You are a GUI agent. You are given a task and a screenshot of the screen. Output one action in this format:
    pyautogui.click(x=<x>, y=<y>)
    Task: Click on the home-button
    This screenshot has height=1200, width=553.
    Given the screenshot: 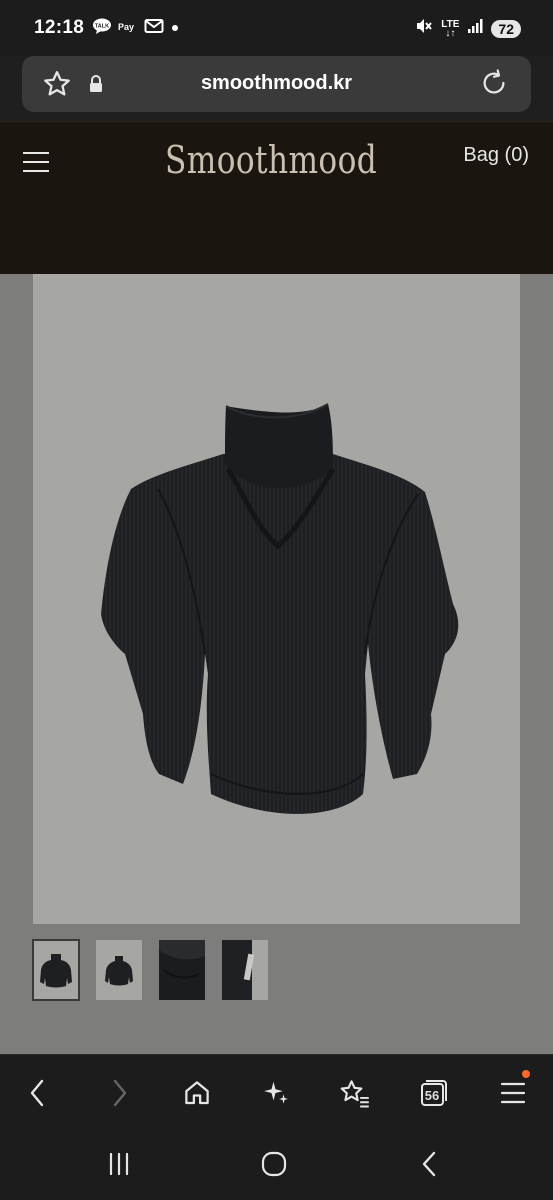 What is the action you would take?
    pyautogui.click(x=197, y=1093)
    